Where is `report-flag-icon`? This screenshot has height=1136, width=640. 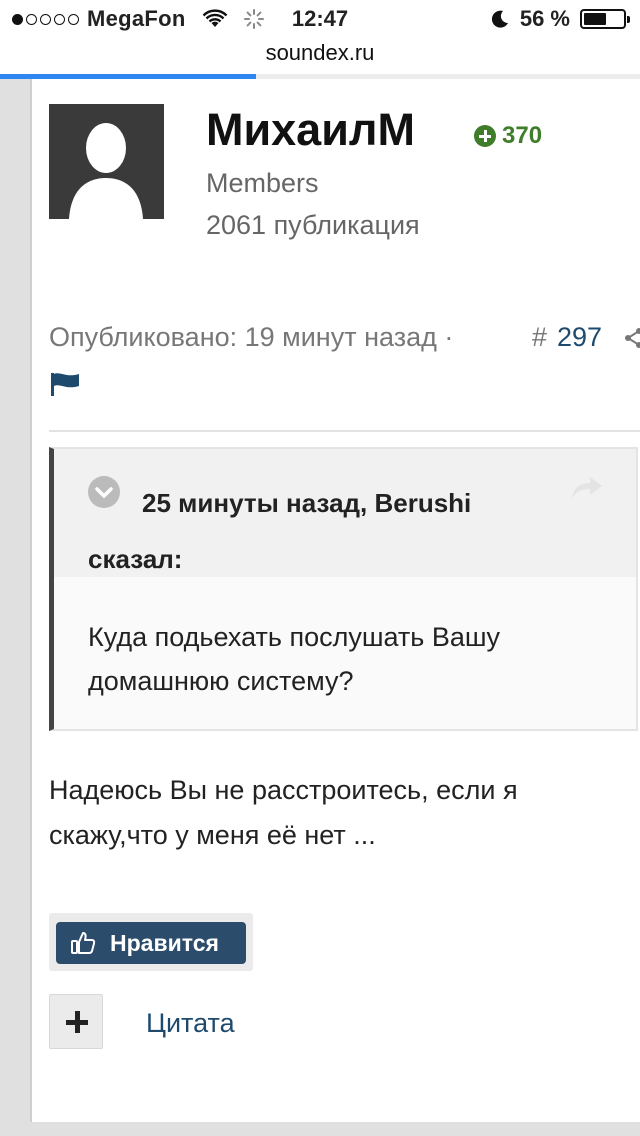
report-flag-icon is located at coordinates (65, 384).